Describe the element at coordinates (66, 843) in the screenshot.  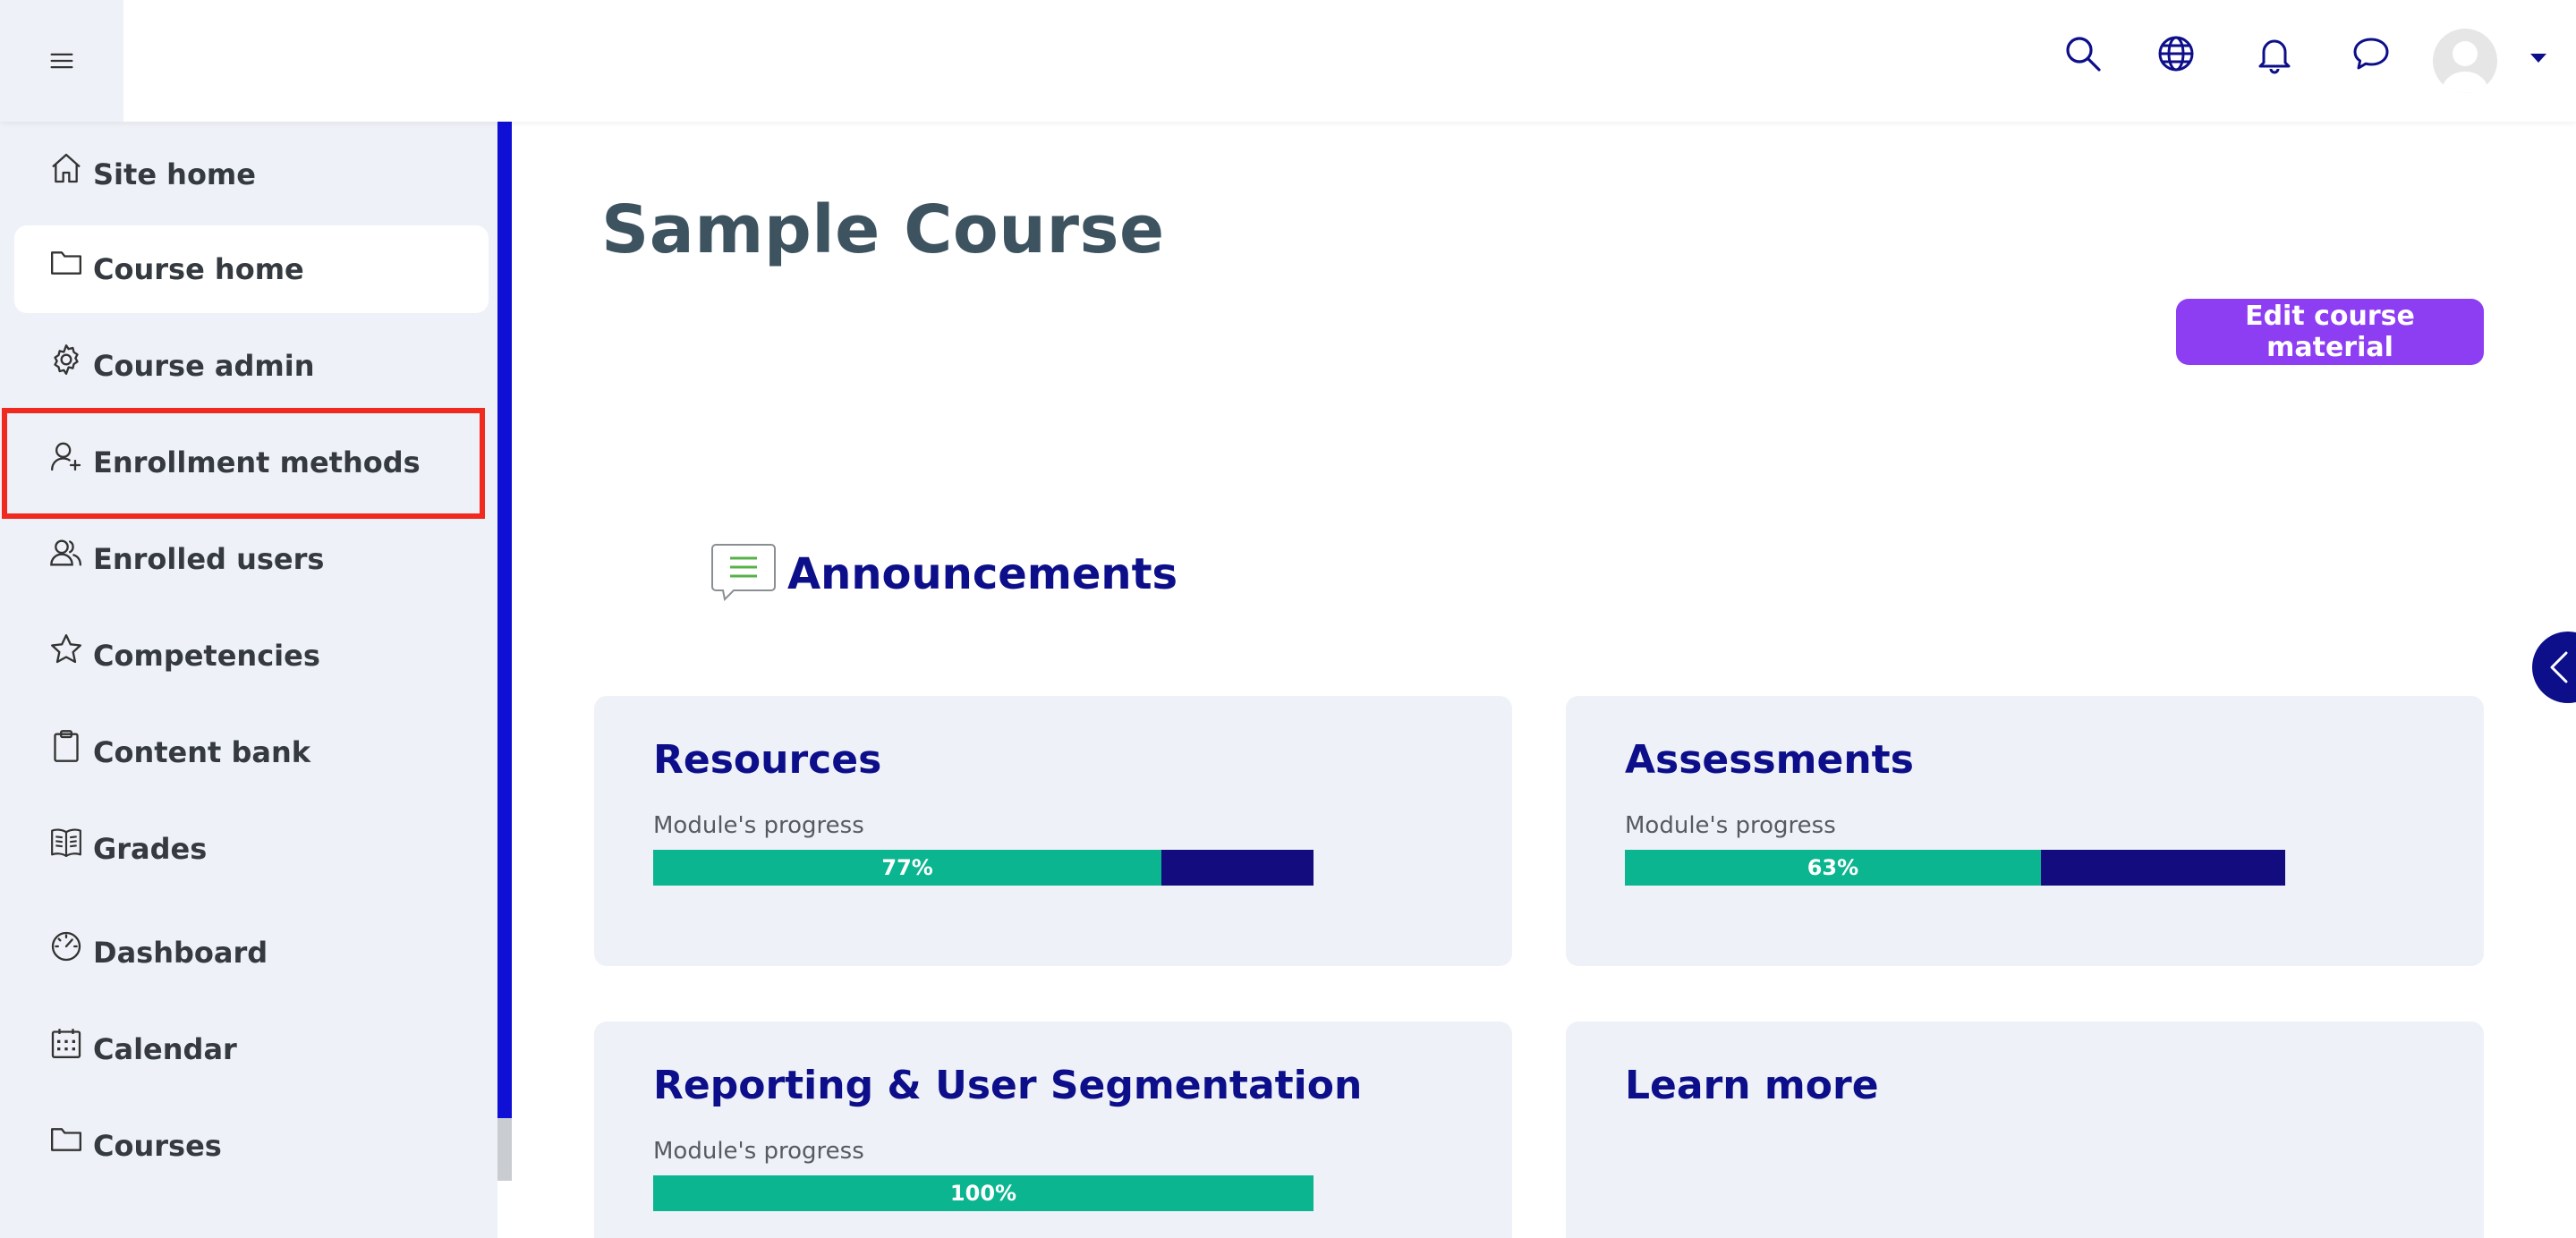
I see `book-icon` at that location.